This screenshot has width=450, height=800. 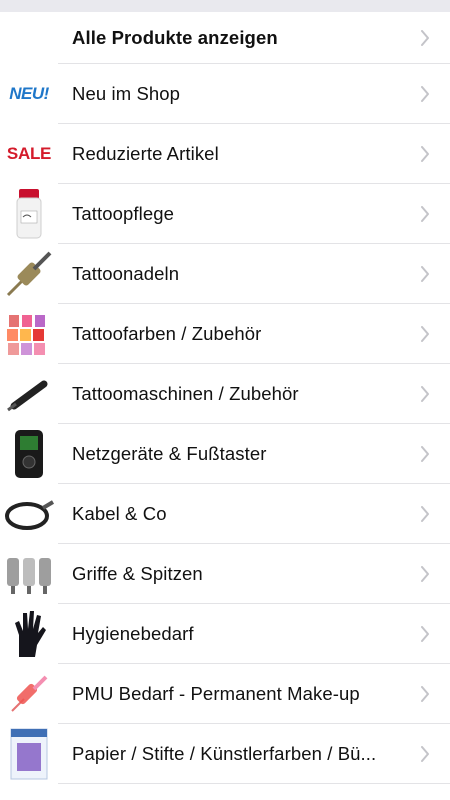 What do you see at coordinates (126, 273) in the screenshot?
I see `category-label: Tattoonadeln` at bounding box center [126, 273].